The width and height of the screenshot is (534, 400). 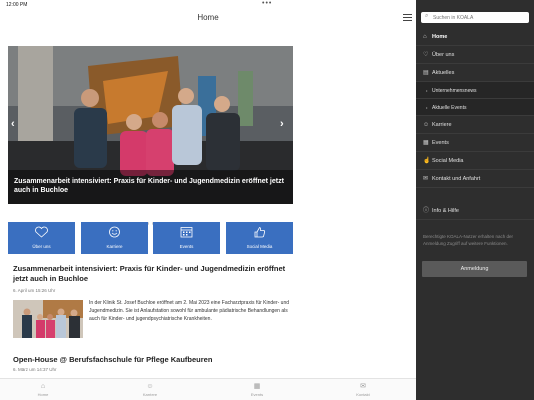 What do you see at coordinates (475, 55) in the screenshot?
I see `sidebar-item-ueber-uns: ♡ Über uns` at bounding box center [475, 55].